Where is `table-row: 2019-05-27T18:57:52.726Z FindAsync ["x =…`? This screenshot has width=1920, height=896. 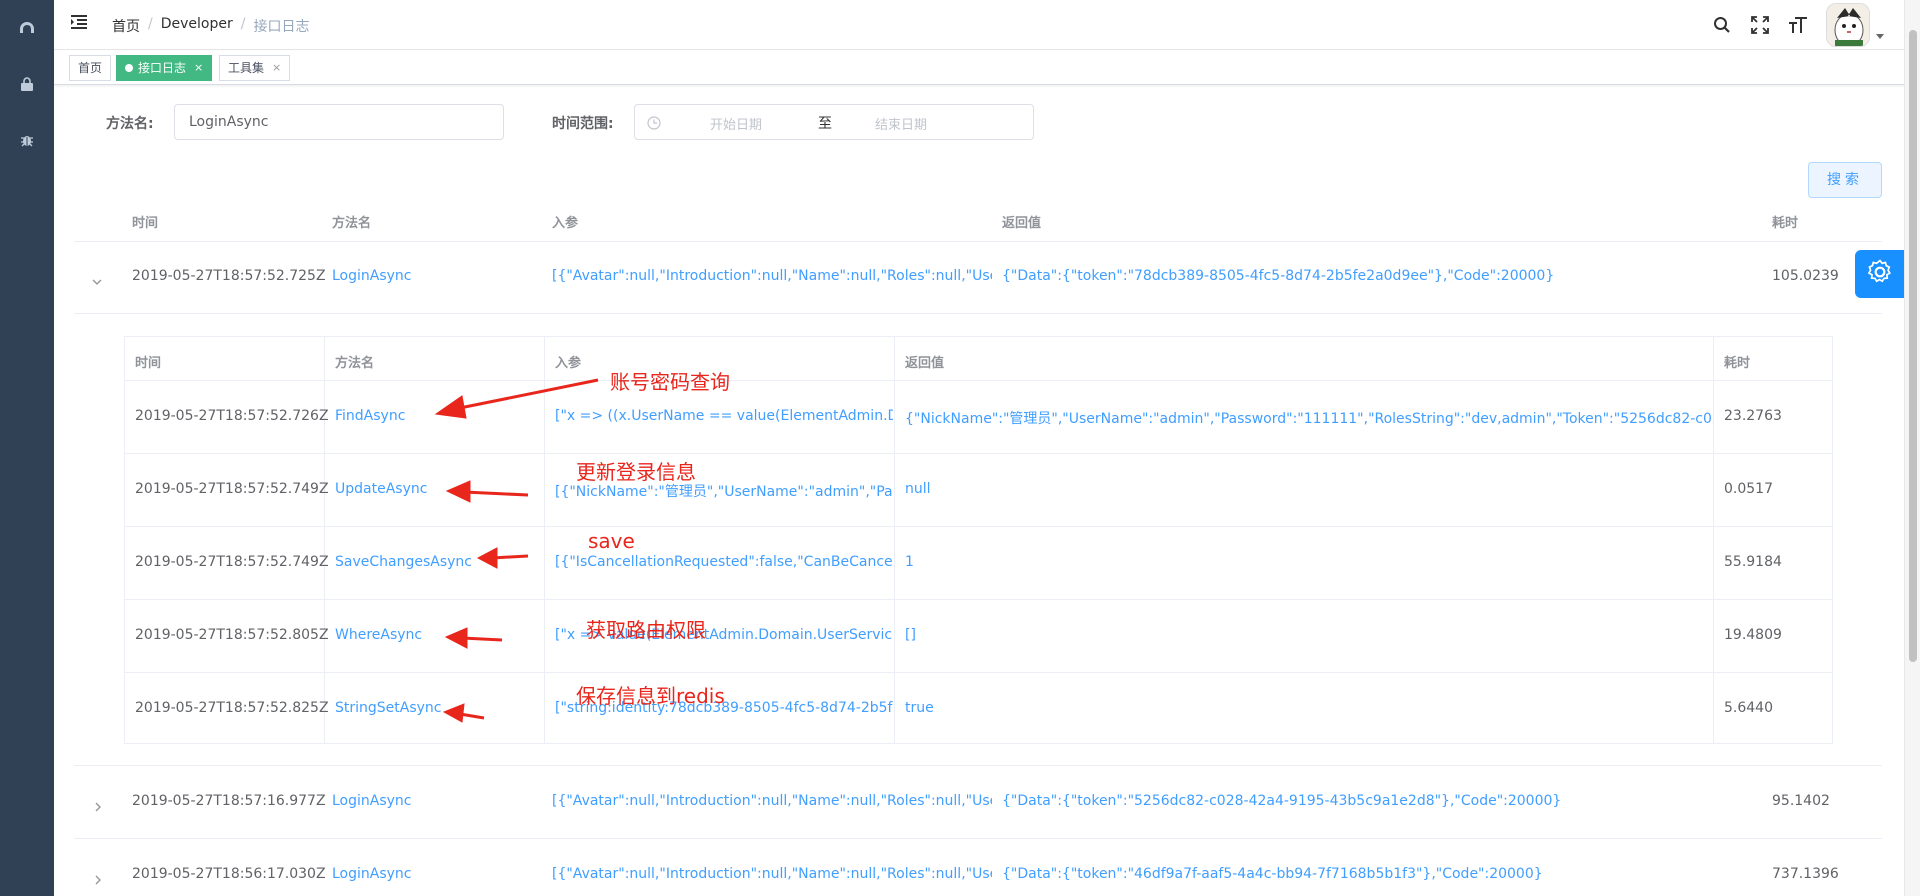
table-row: 2019-05-27T18:57:52.726Z FindAsync ["x =… is located at coordinates (978, 417).